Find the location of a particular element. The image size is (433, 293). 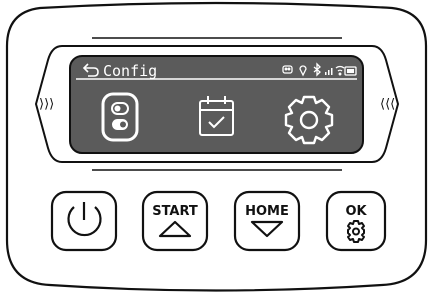

ok-button: OK is located at coordinates (356, 221).